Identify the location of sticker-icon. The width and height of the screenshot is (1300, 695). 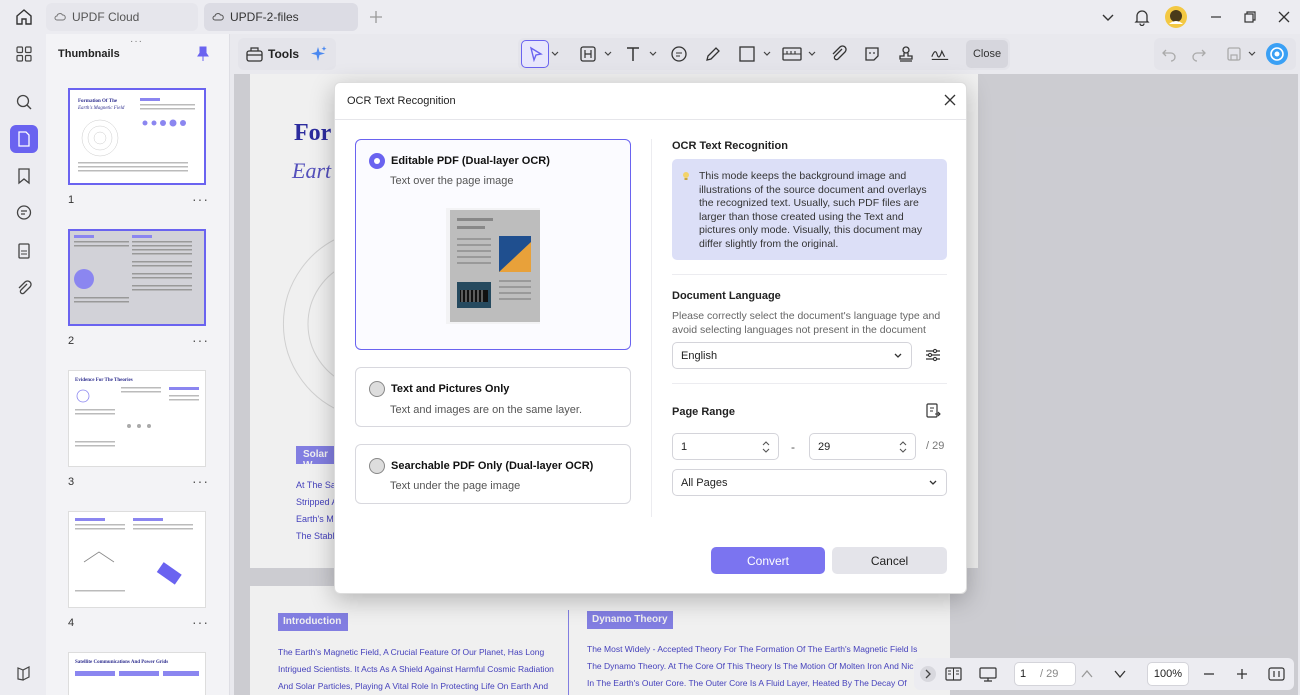
(872, 54).